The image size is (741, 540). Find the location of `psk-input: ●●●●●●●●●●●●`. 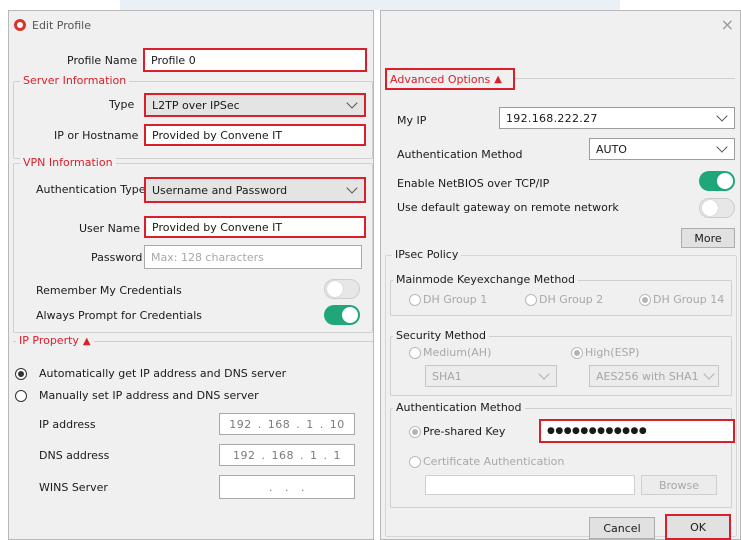

psk-input: ●●●●●●●●●●●● is located at coordinates (637, 431).